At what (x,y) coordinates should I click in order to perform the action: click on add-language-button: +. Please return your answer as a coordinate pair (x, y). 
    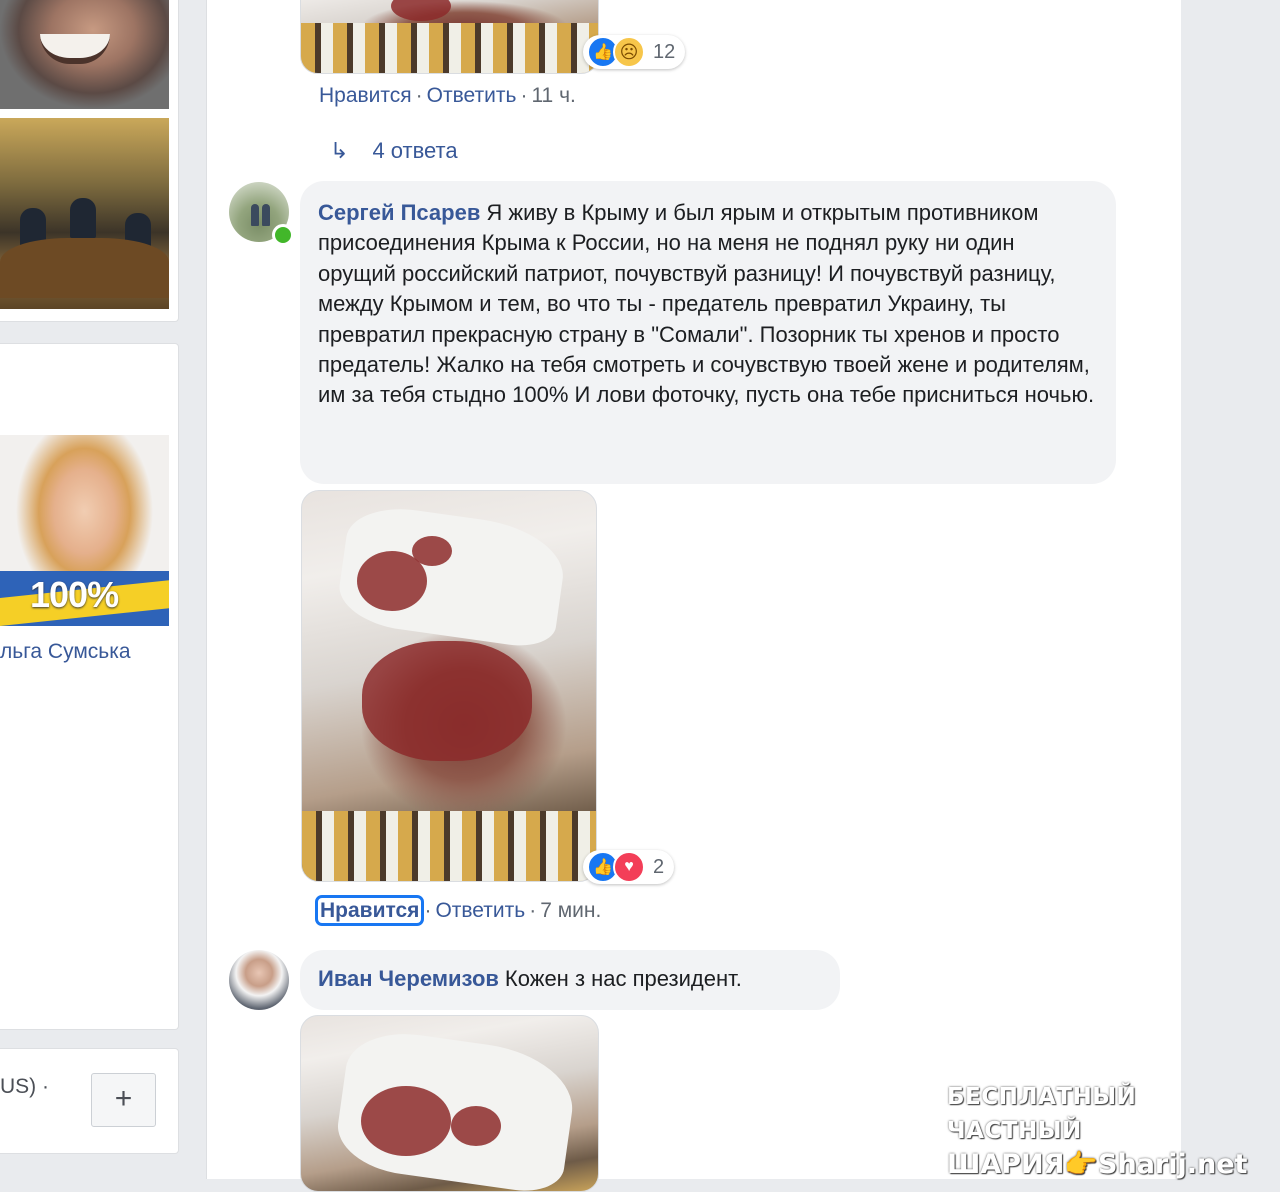
    Looking at the image, I should click on (123, 1100).